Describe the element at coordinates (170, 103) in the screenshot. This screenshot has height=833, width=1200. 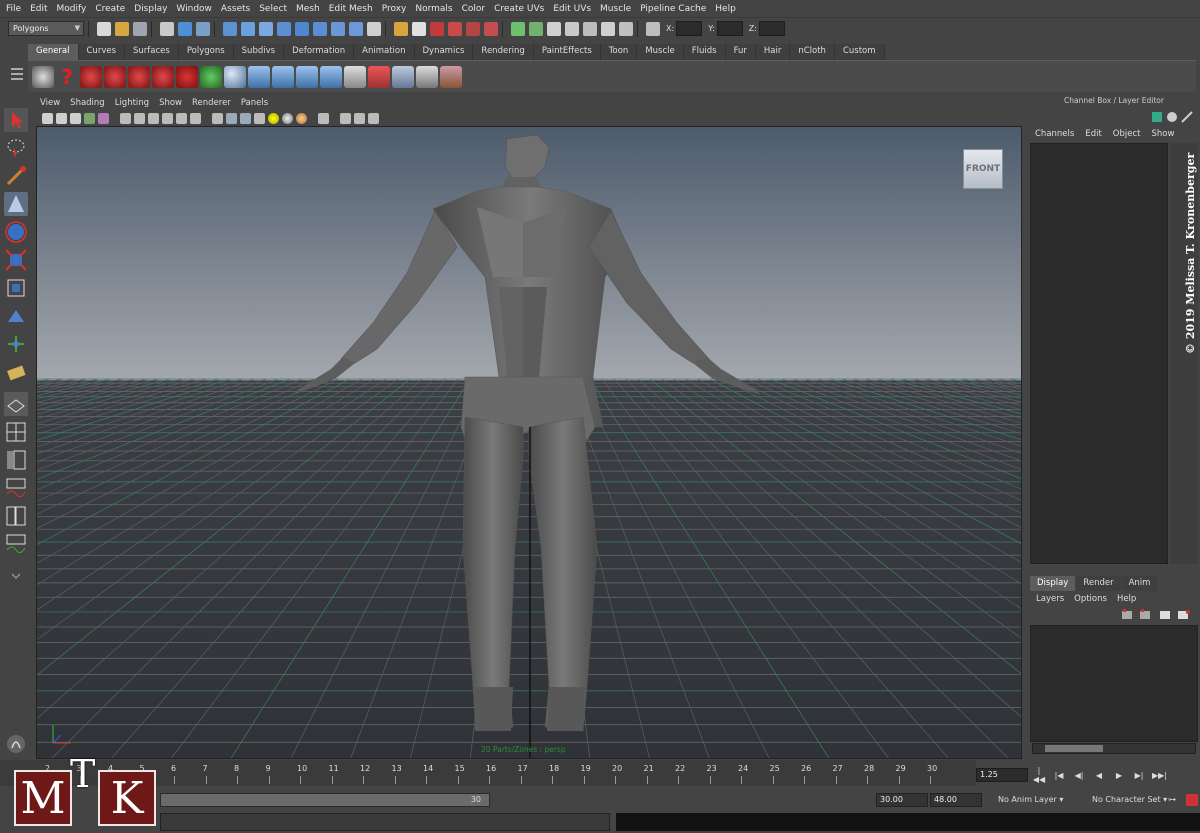
I see `panel-menu-show: Show` at that location.